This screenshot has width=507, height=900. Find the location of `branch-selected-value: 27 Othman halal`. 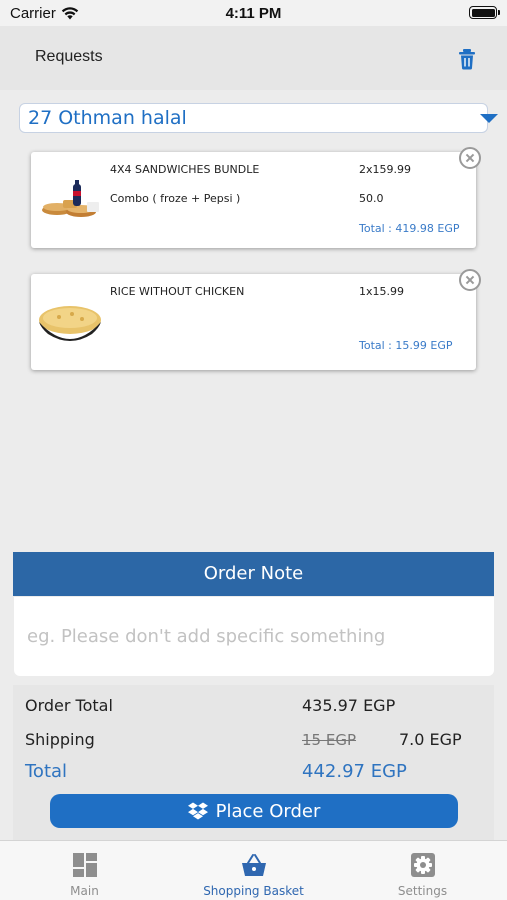

branch-selected-value: 27 Othman halal is located at coordinates (107, 118).